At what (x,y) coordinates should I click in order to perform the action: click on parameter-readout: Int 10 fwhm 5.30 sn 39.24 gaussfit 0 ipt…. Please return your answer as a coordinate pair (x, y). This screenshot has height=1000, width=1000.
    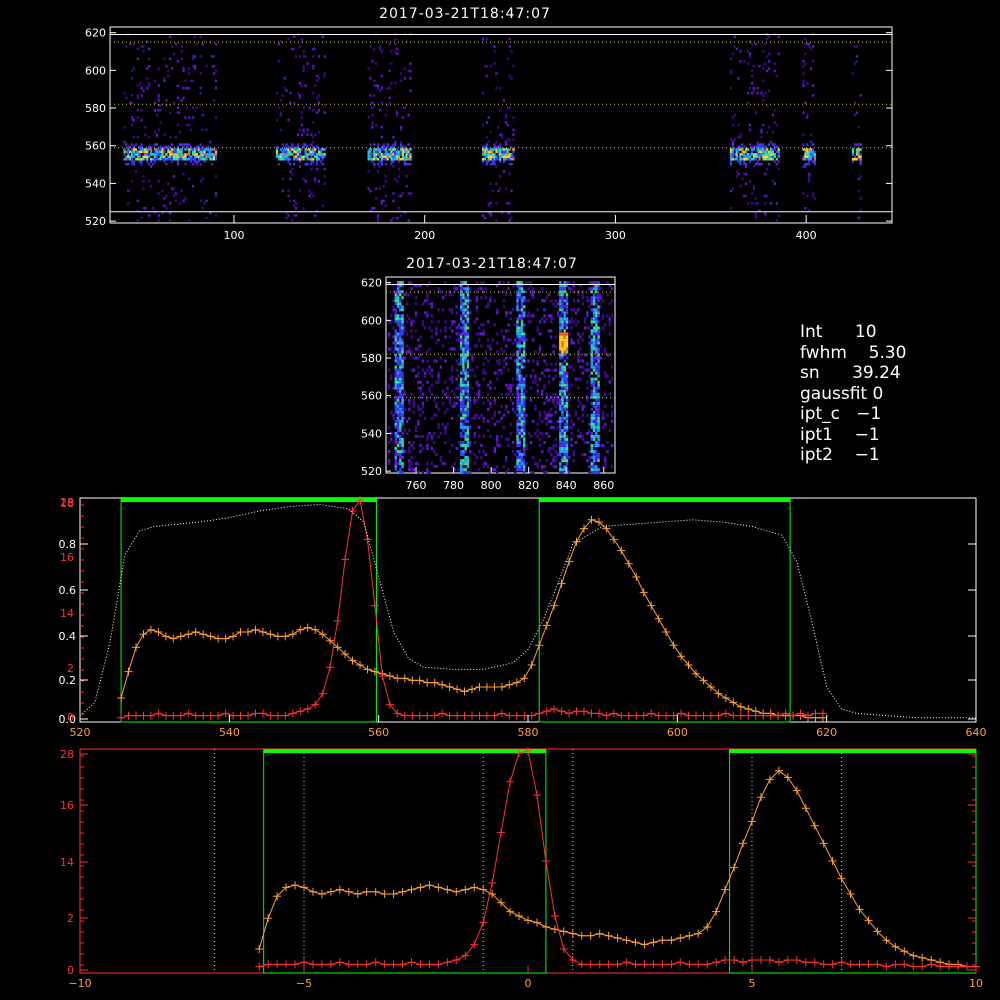
    Looking at the image, I should click on (853, 394).